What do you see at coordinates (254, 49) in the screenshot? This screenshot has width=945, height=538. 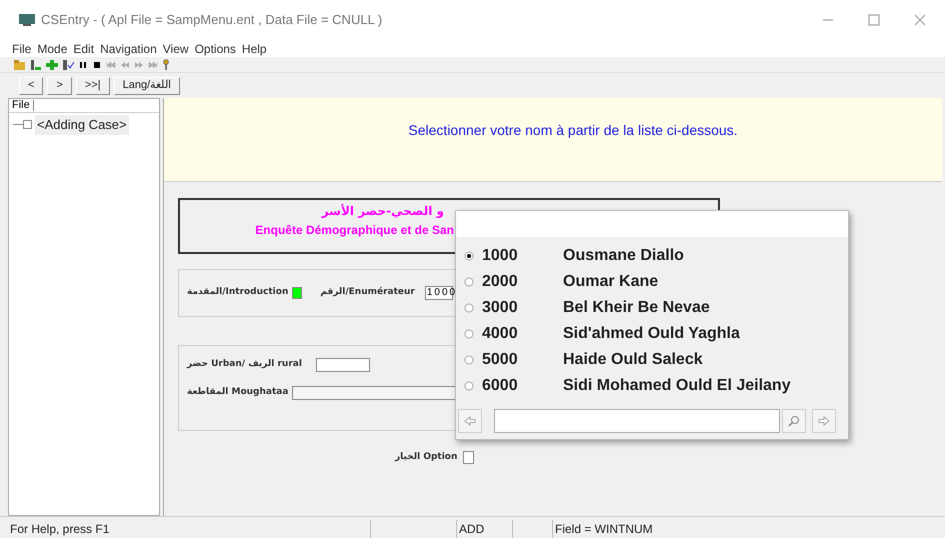 I see `menu-item: Help` at bounding box center [254, 49].